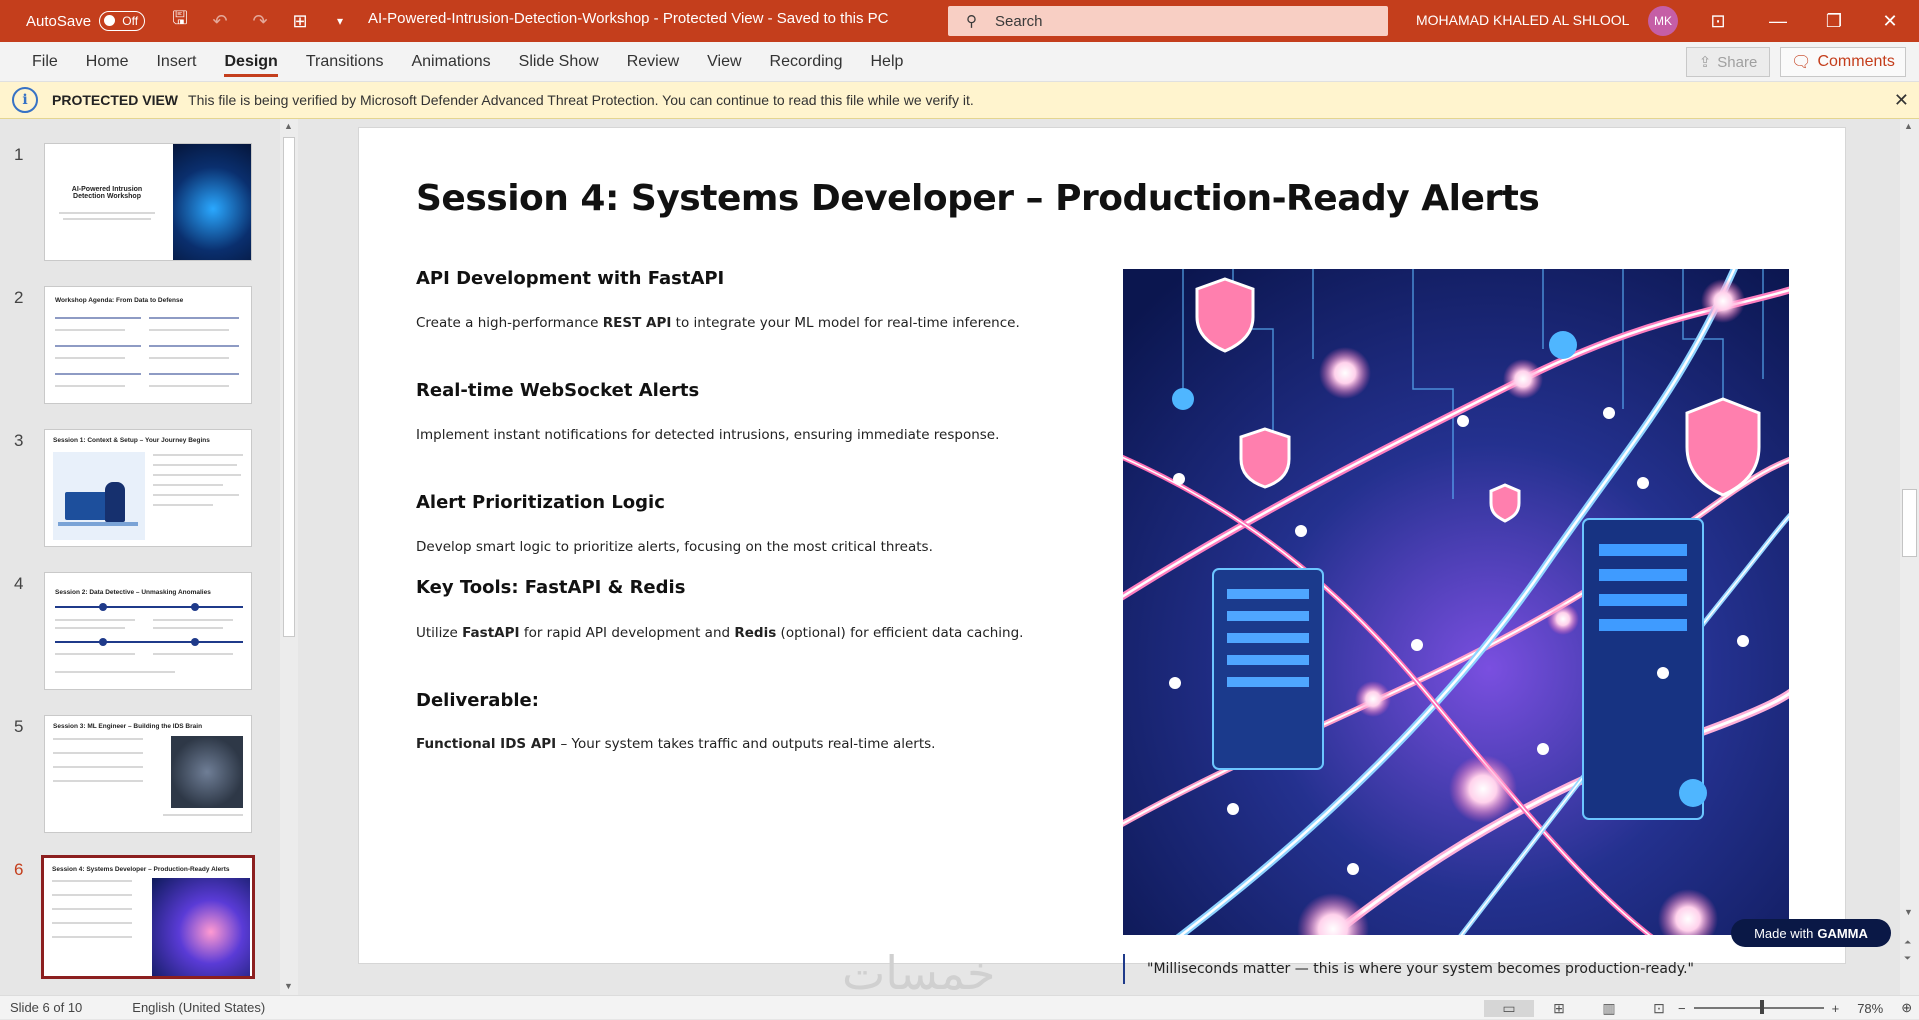  Describe the element at coordinates (1907, 958) in the screenshot. I see `next-slide-icon: ⏷` at that location.